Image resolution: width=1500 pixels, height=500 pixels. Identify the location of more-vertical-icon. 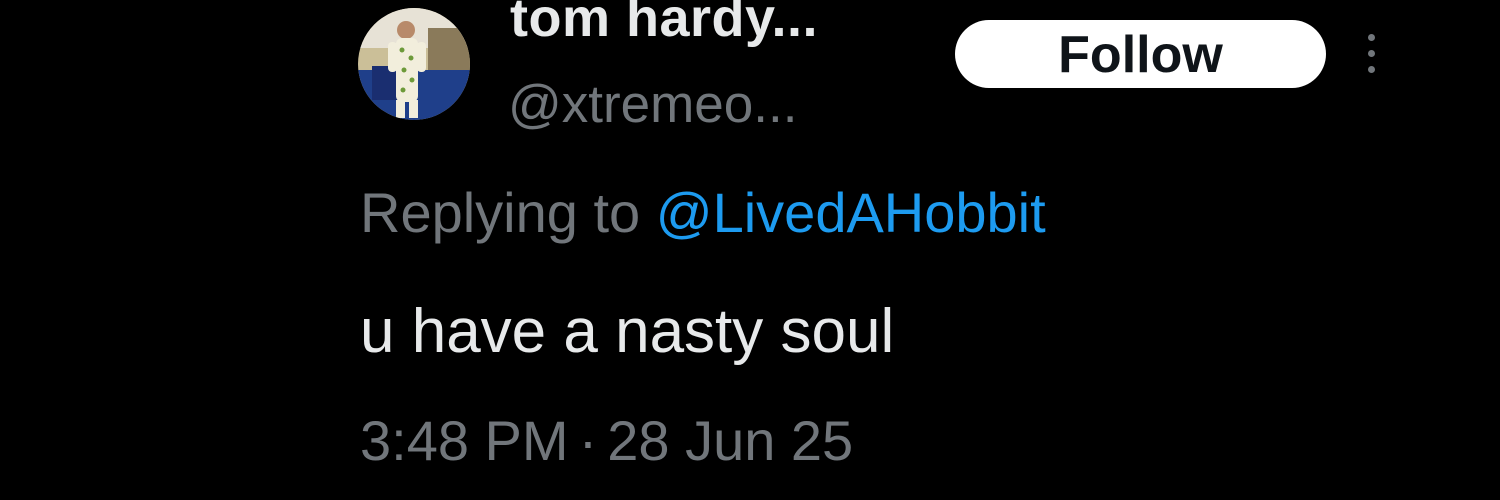
(1372, 54).